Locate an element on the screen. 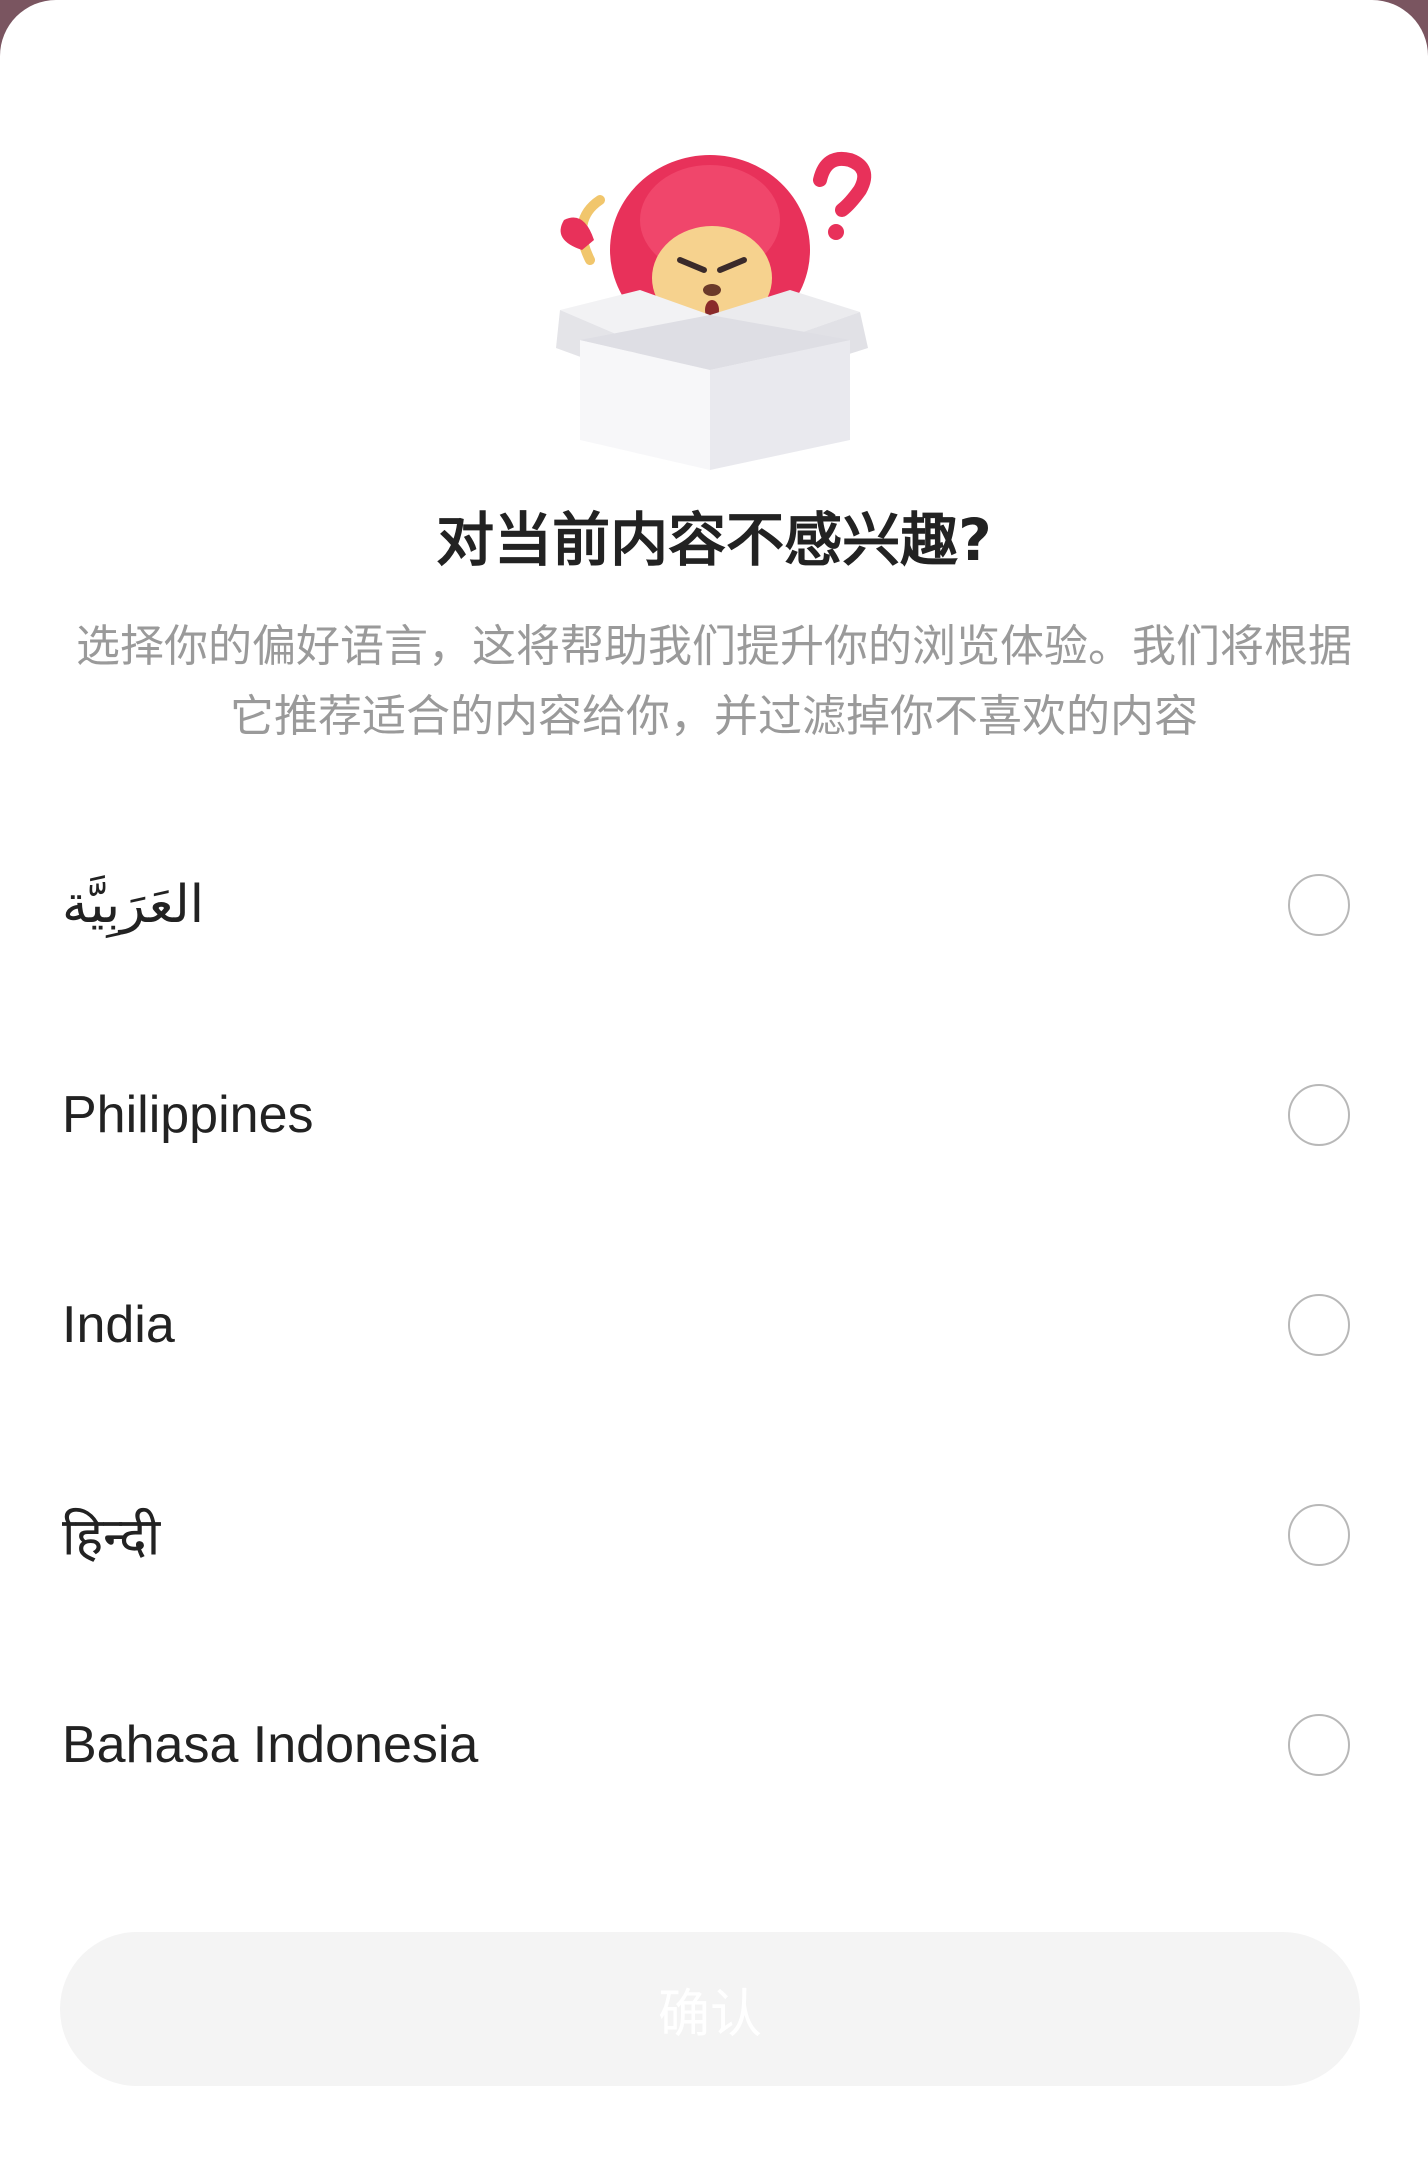  dialog-title: 对当前内容不感兴趣? is located at coordinates (714, 540).